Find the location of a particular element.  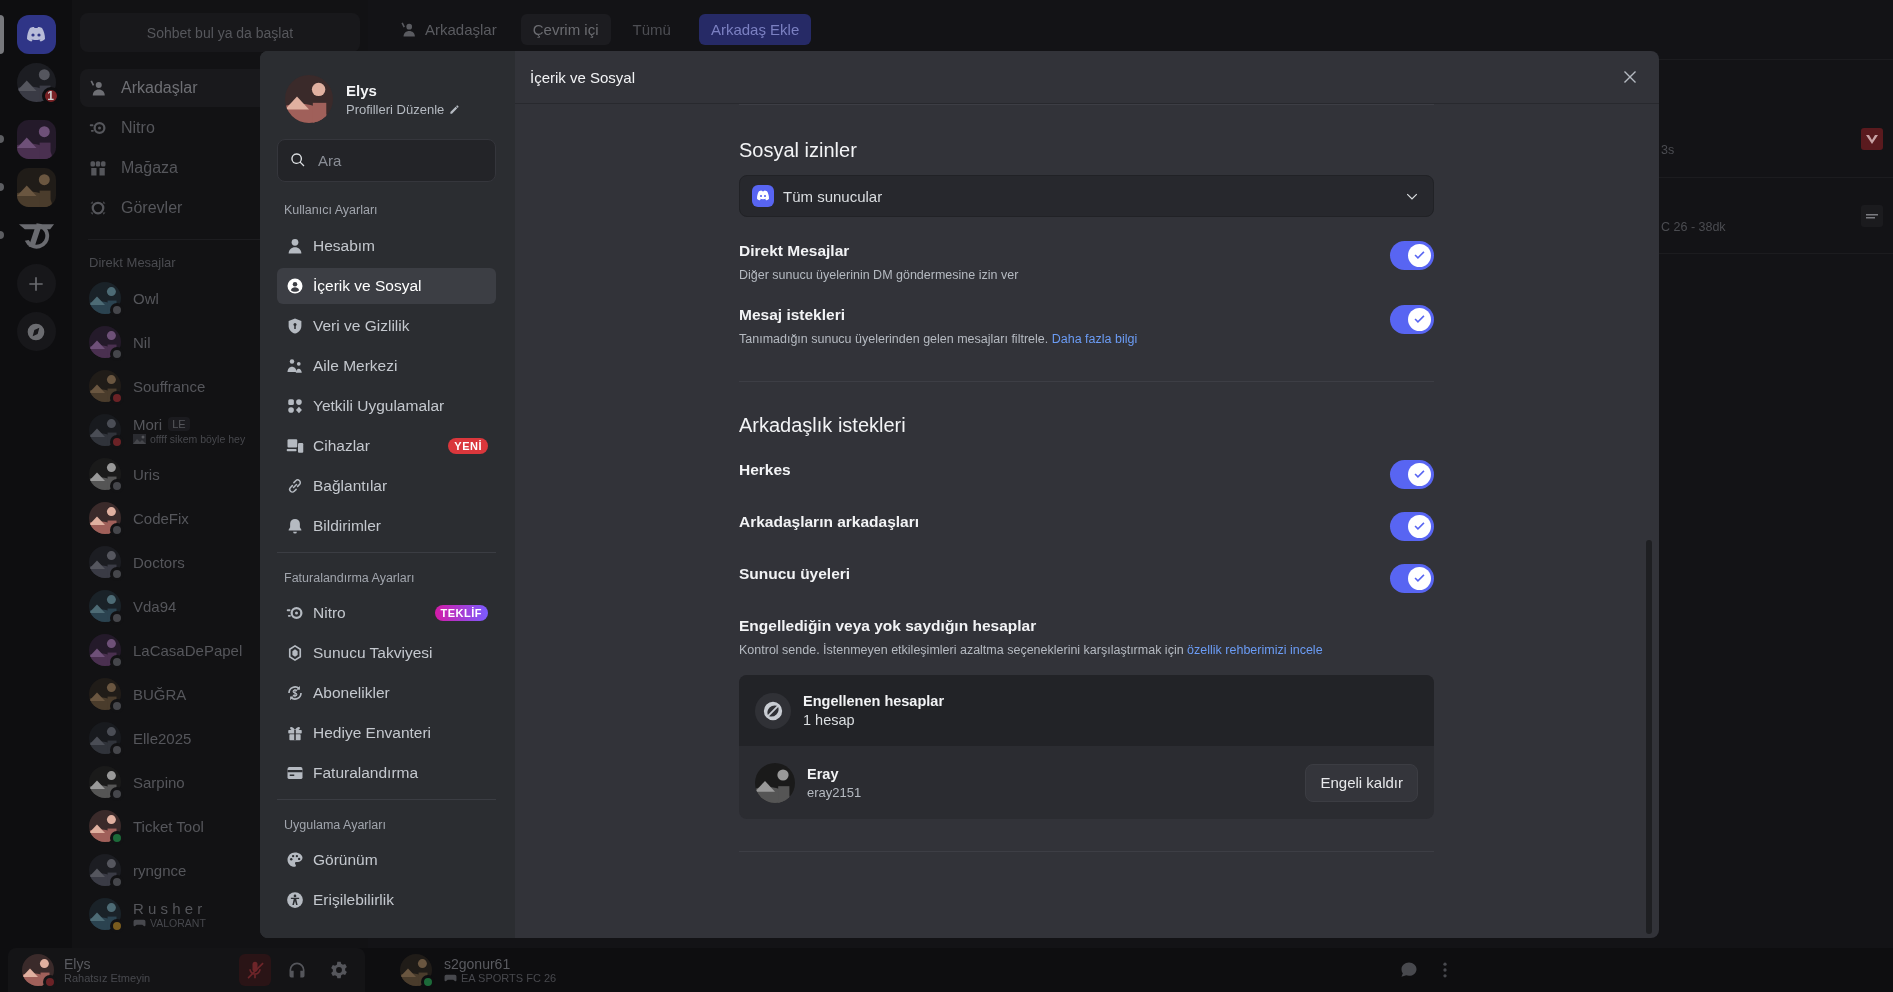

search-icon is located at coordinates (298, 160).